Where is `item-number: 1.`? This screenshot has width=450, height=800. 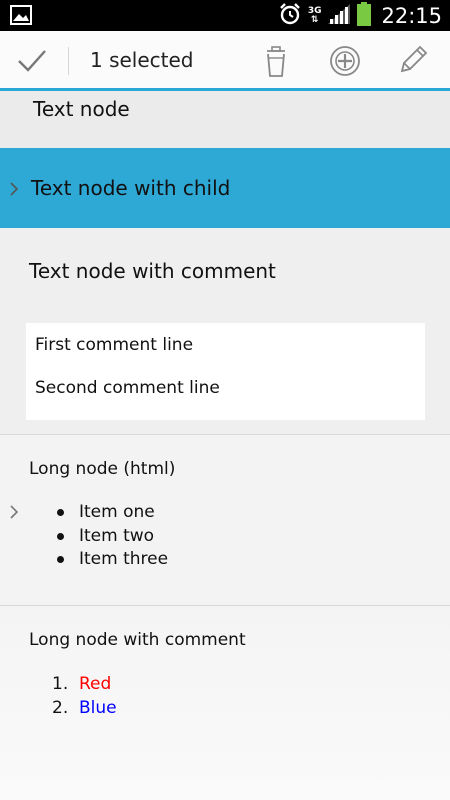 item-number: 1. is located at coordinates (60, 684).